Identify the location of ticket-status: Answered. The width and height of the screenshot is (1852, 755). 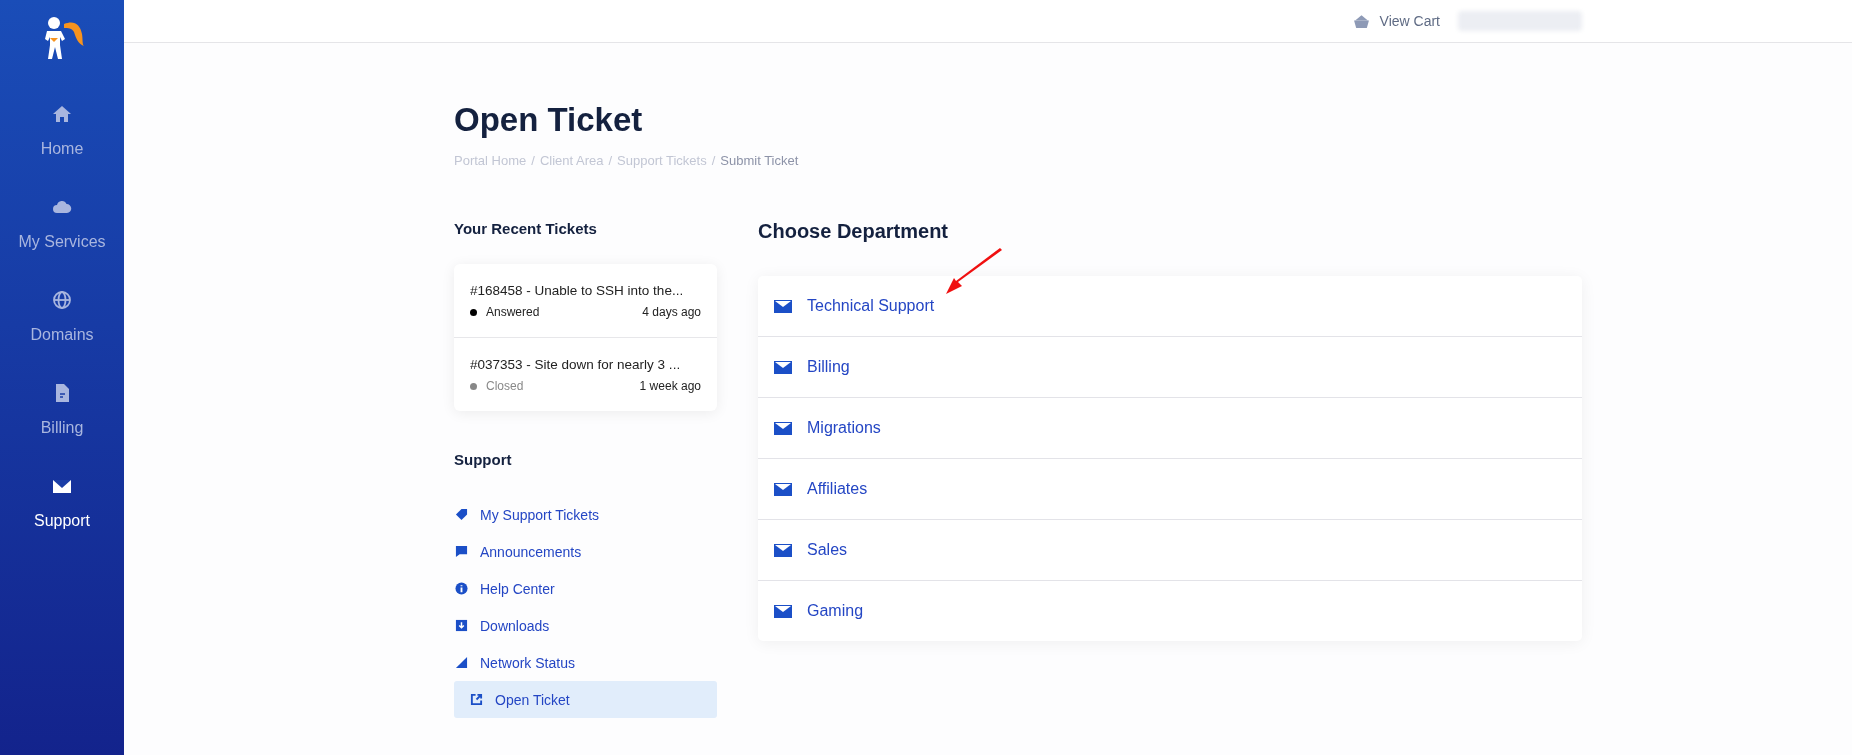
(513, 312).